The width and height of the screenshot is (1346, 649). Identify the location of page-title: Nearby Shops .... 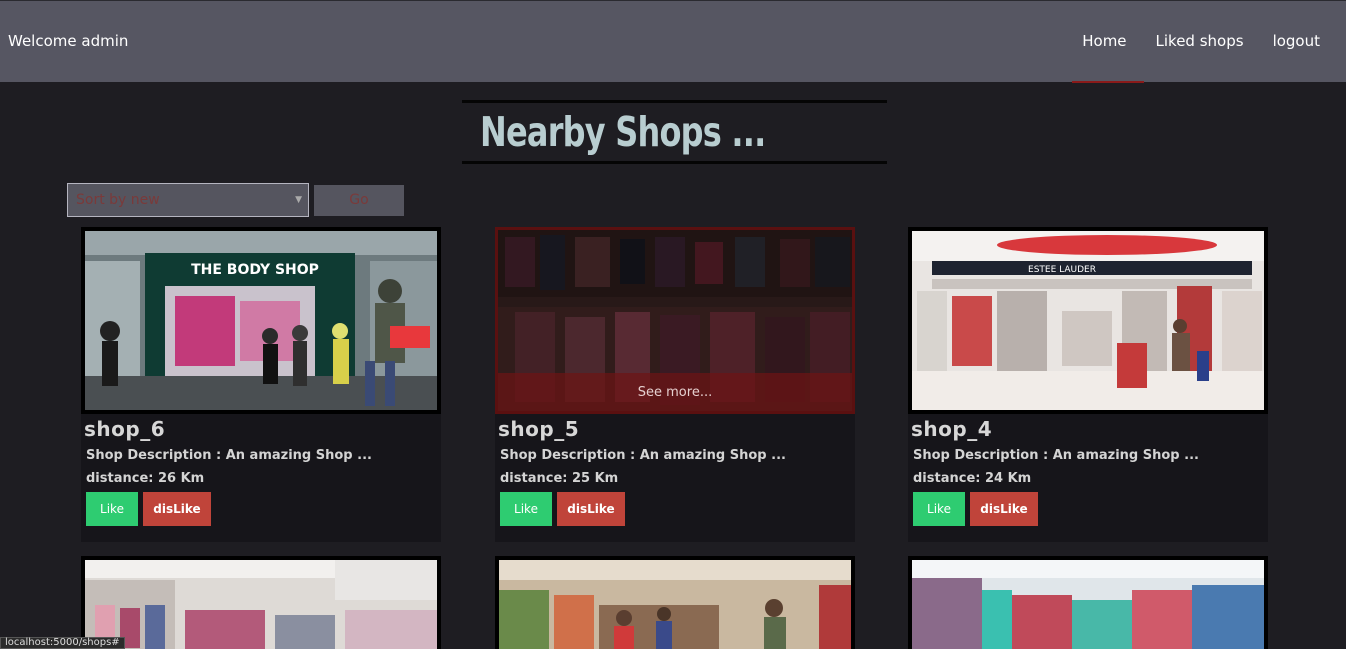
(623, 132).